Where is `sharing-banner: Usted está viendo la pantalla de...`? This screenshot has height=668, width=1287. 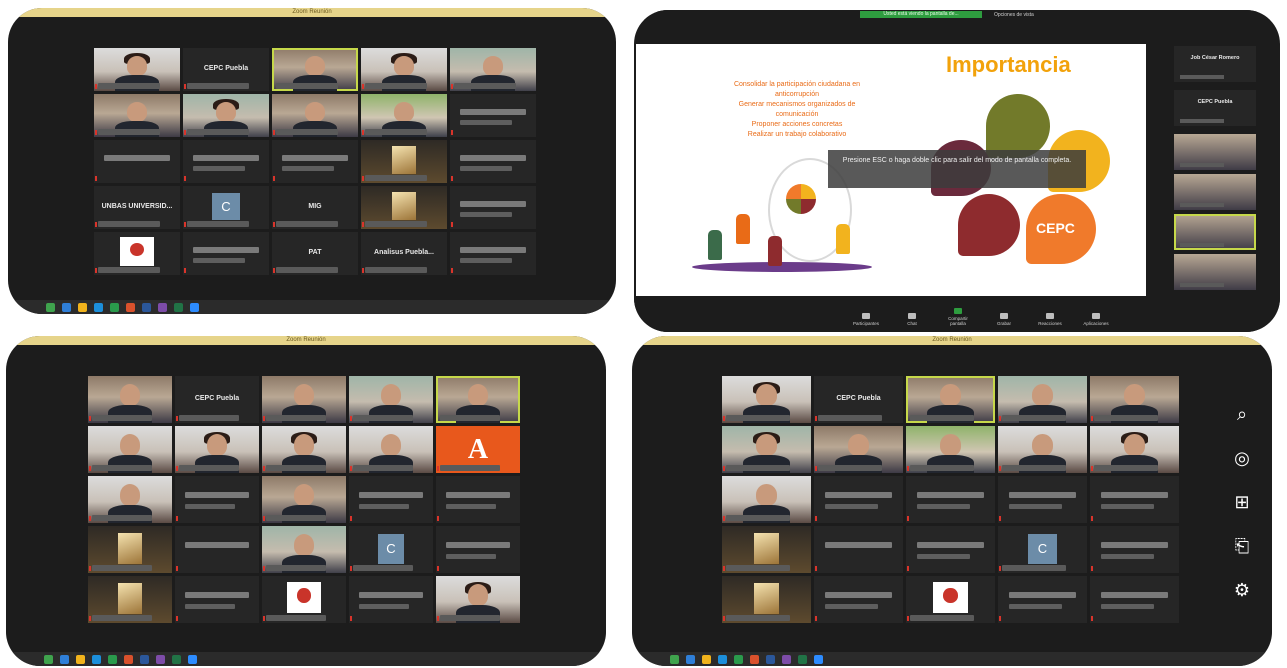
sharing-banner: Usted está viendo la pantalla de... is located at coordinates (921, 14).